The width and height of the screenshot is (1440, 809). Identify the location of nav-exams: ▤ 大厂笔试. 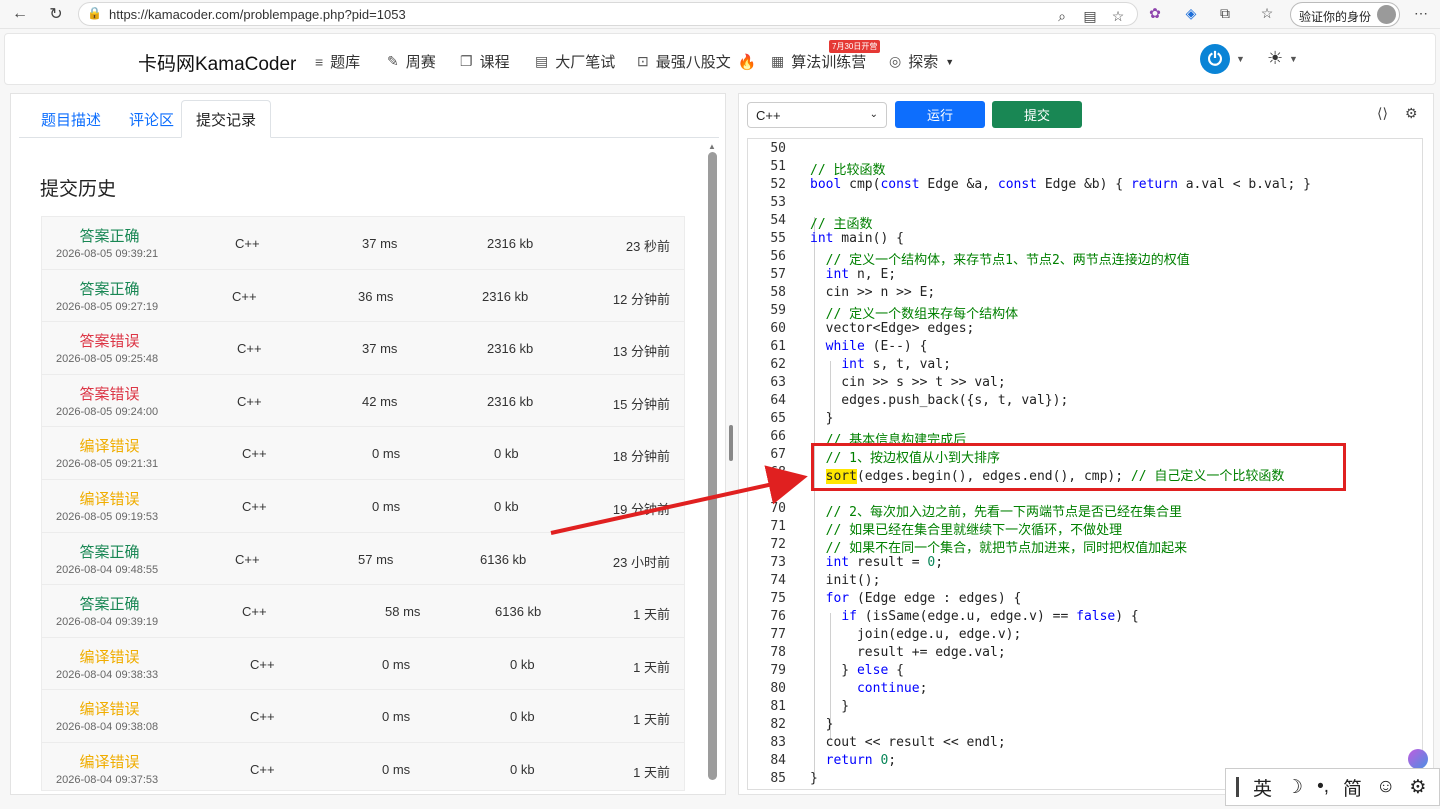
(575, 61).